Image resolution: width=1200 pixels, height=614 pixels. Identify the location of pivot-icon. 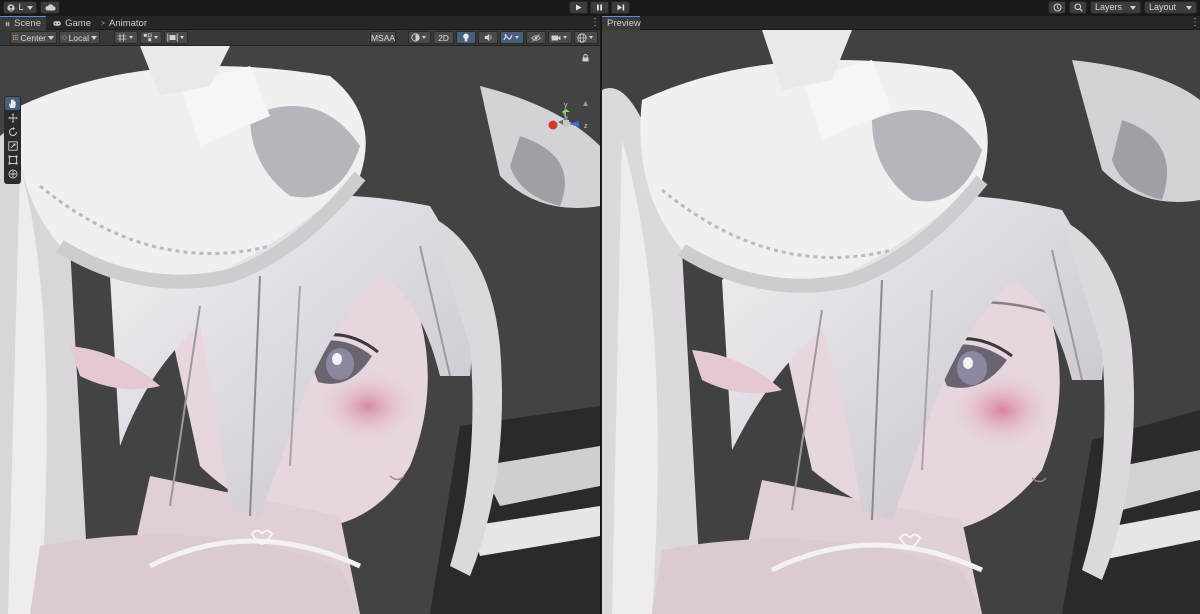
(16, 37).